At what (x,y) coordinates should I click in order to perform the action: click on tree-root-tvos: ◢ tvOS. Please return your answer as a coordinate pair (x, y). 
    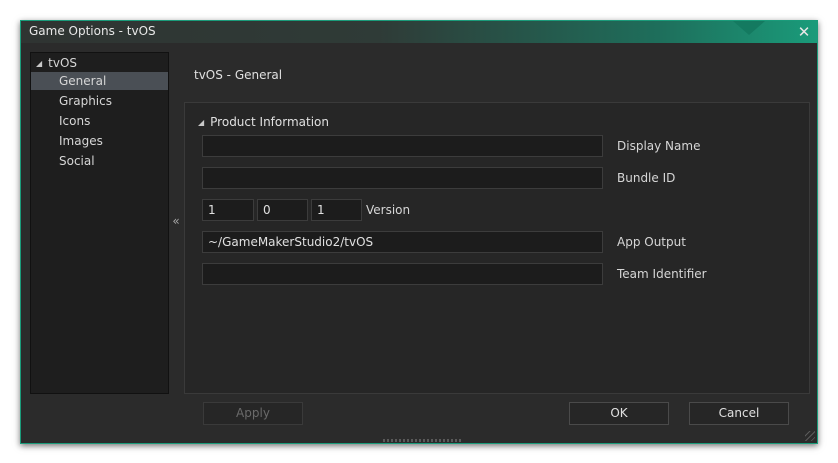
    Looking at the image, I should click on (56, 63).